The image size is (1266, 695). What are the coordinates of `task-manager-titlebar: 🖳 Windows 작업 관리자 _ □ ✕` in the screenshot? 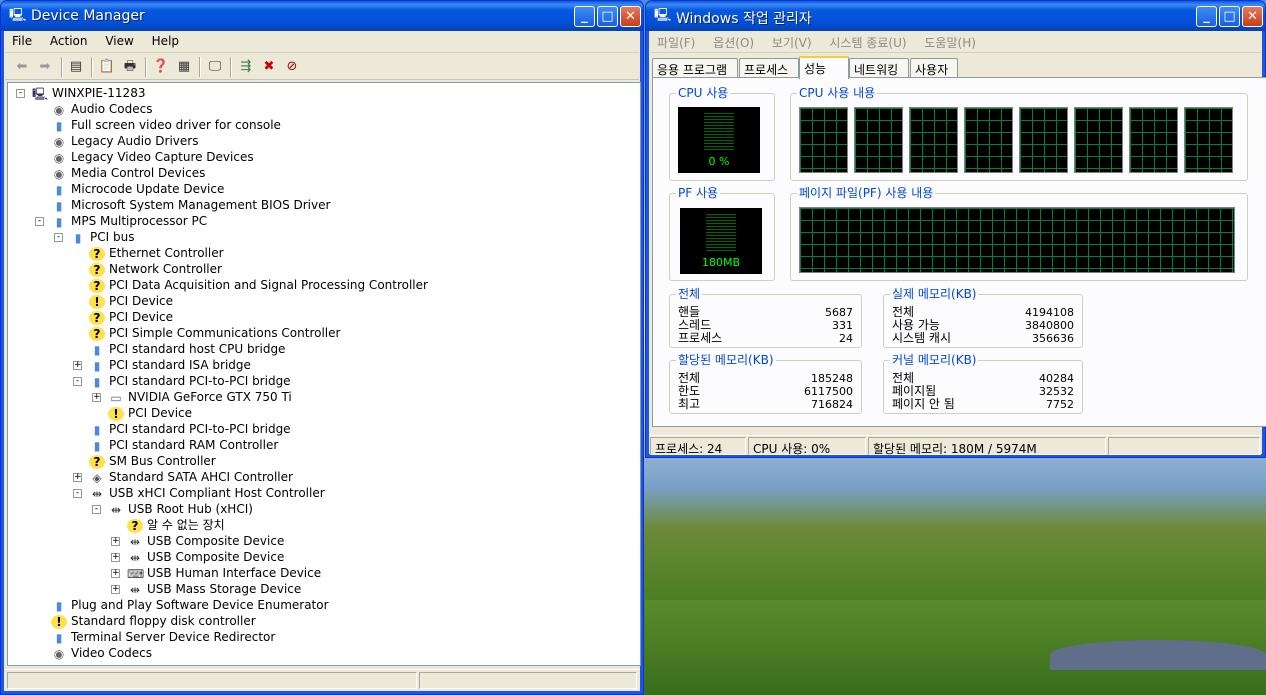 It's located at (955, 16).